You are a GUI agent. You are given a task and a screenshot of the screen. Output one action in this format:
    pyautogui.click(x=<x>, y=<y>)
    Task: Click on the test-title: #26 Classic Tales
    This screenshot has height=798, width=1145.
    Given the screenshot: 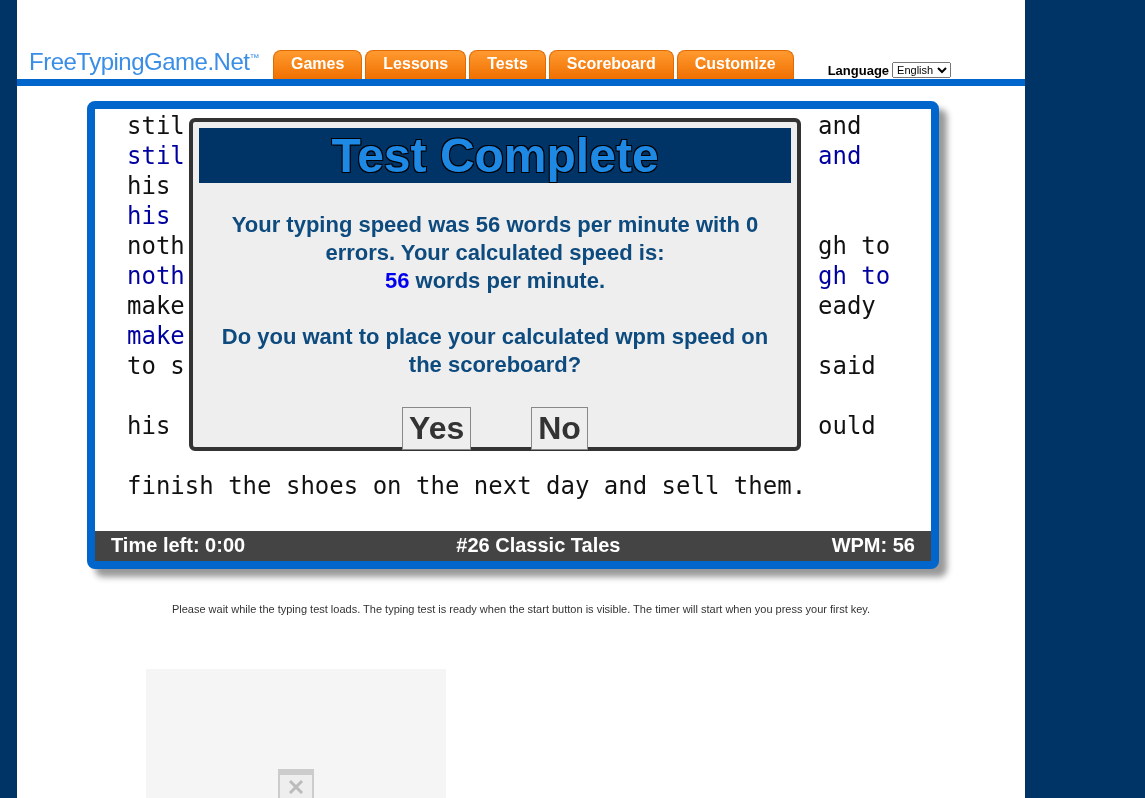 What is the action you would take?
    pyautogui.click(x=538, y=545)
    